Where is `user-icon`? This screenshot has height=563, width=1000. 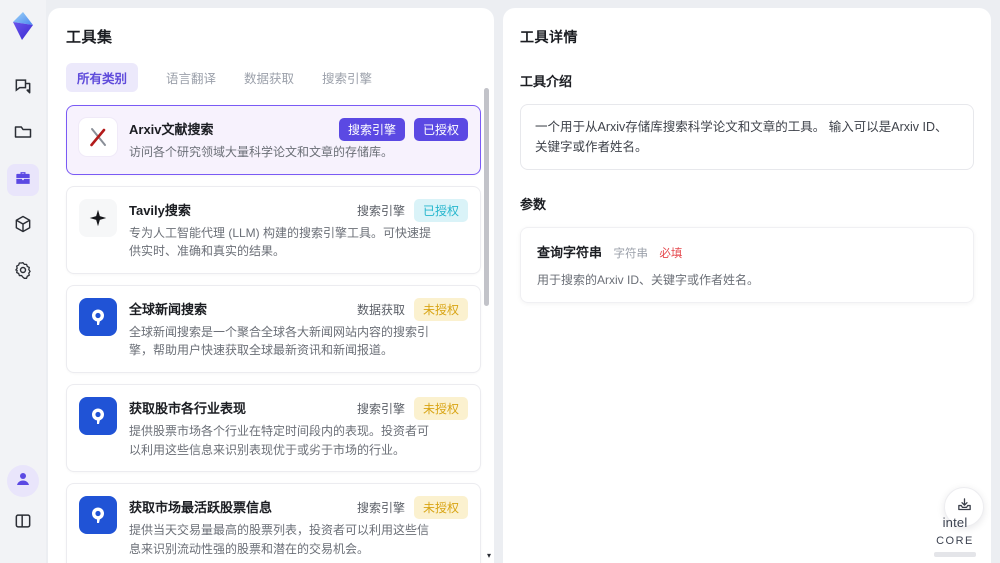
user-icon is located at coordinates (23, 481).